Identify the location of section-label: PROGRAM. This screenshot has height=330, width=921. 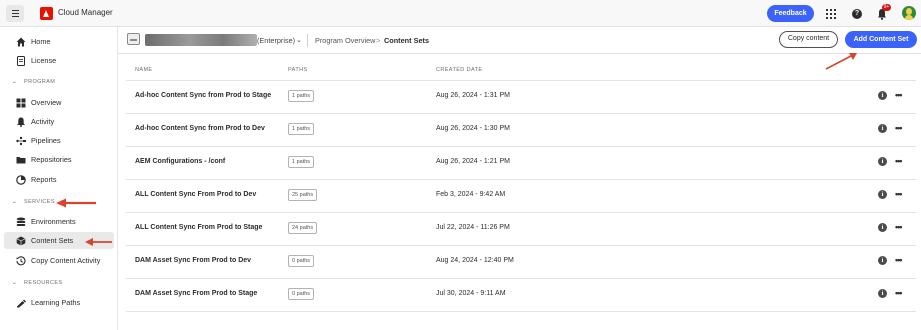
(40, 82).